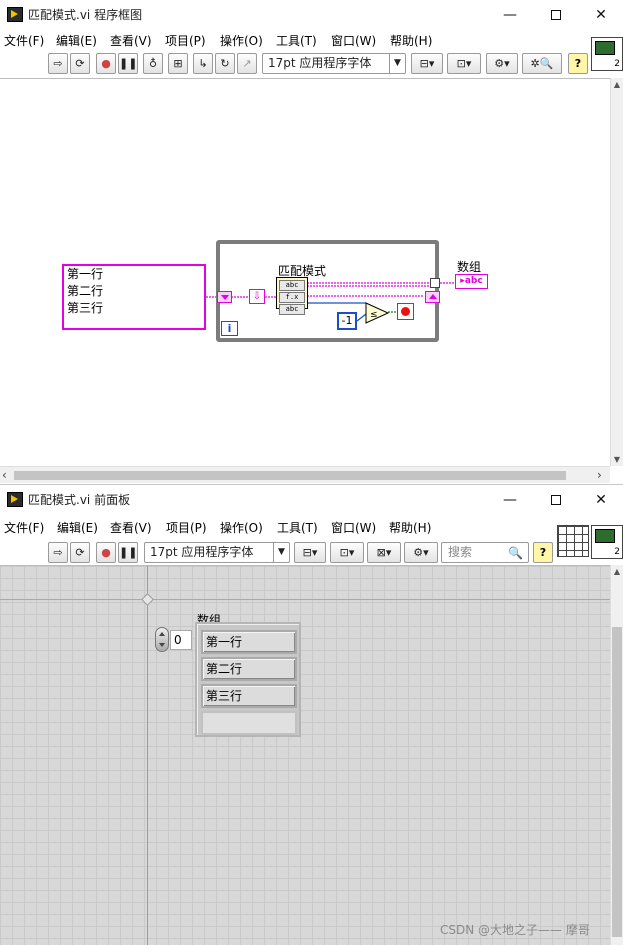 This screenshot has height=945, width=623. I want to click on reorder-icon: ⚙▾, so click(502, 63).